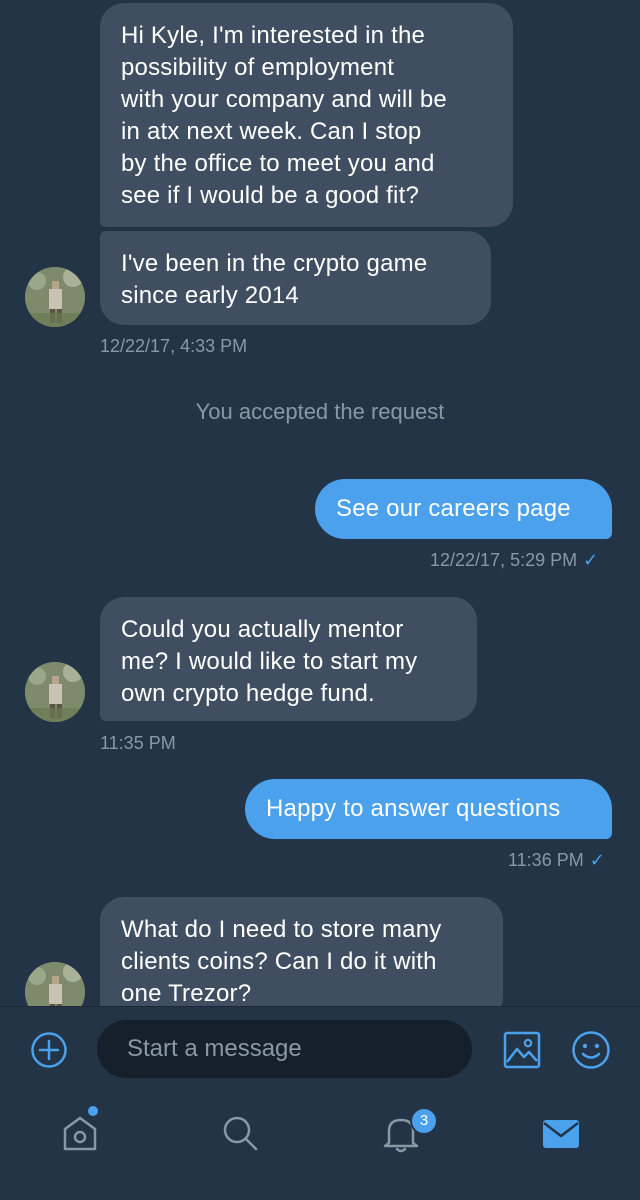 The width and height of the screenshot is (640, 1200). I want to click on message-line: What do I need to store many, so click(281, 929).